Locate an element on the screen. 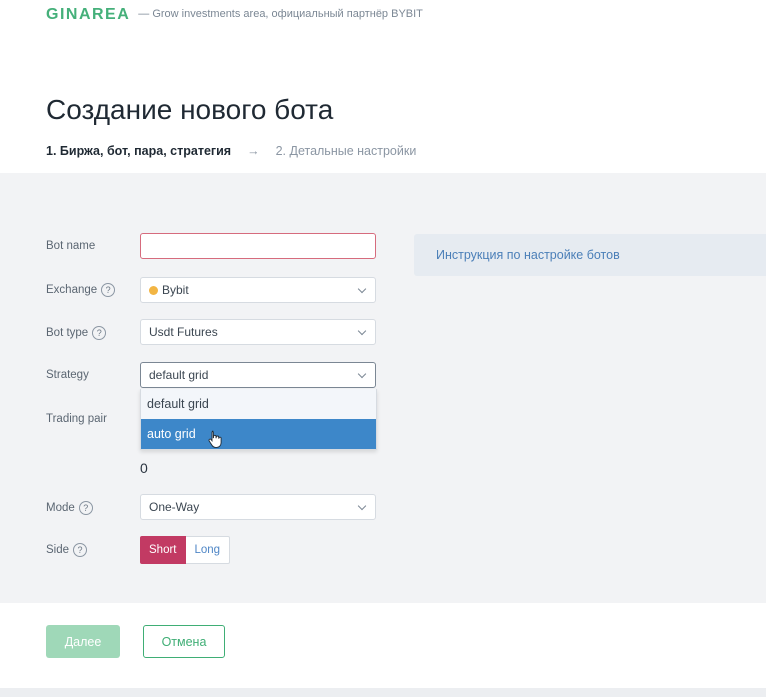  side-label-text: Side is located at coordinates (58, 550).